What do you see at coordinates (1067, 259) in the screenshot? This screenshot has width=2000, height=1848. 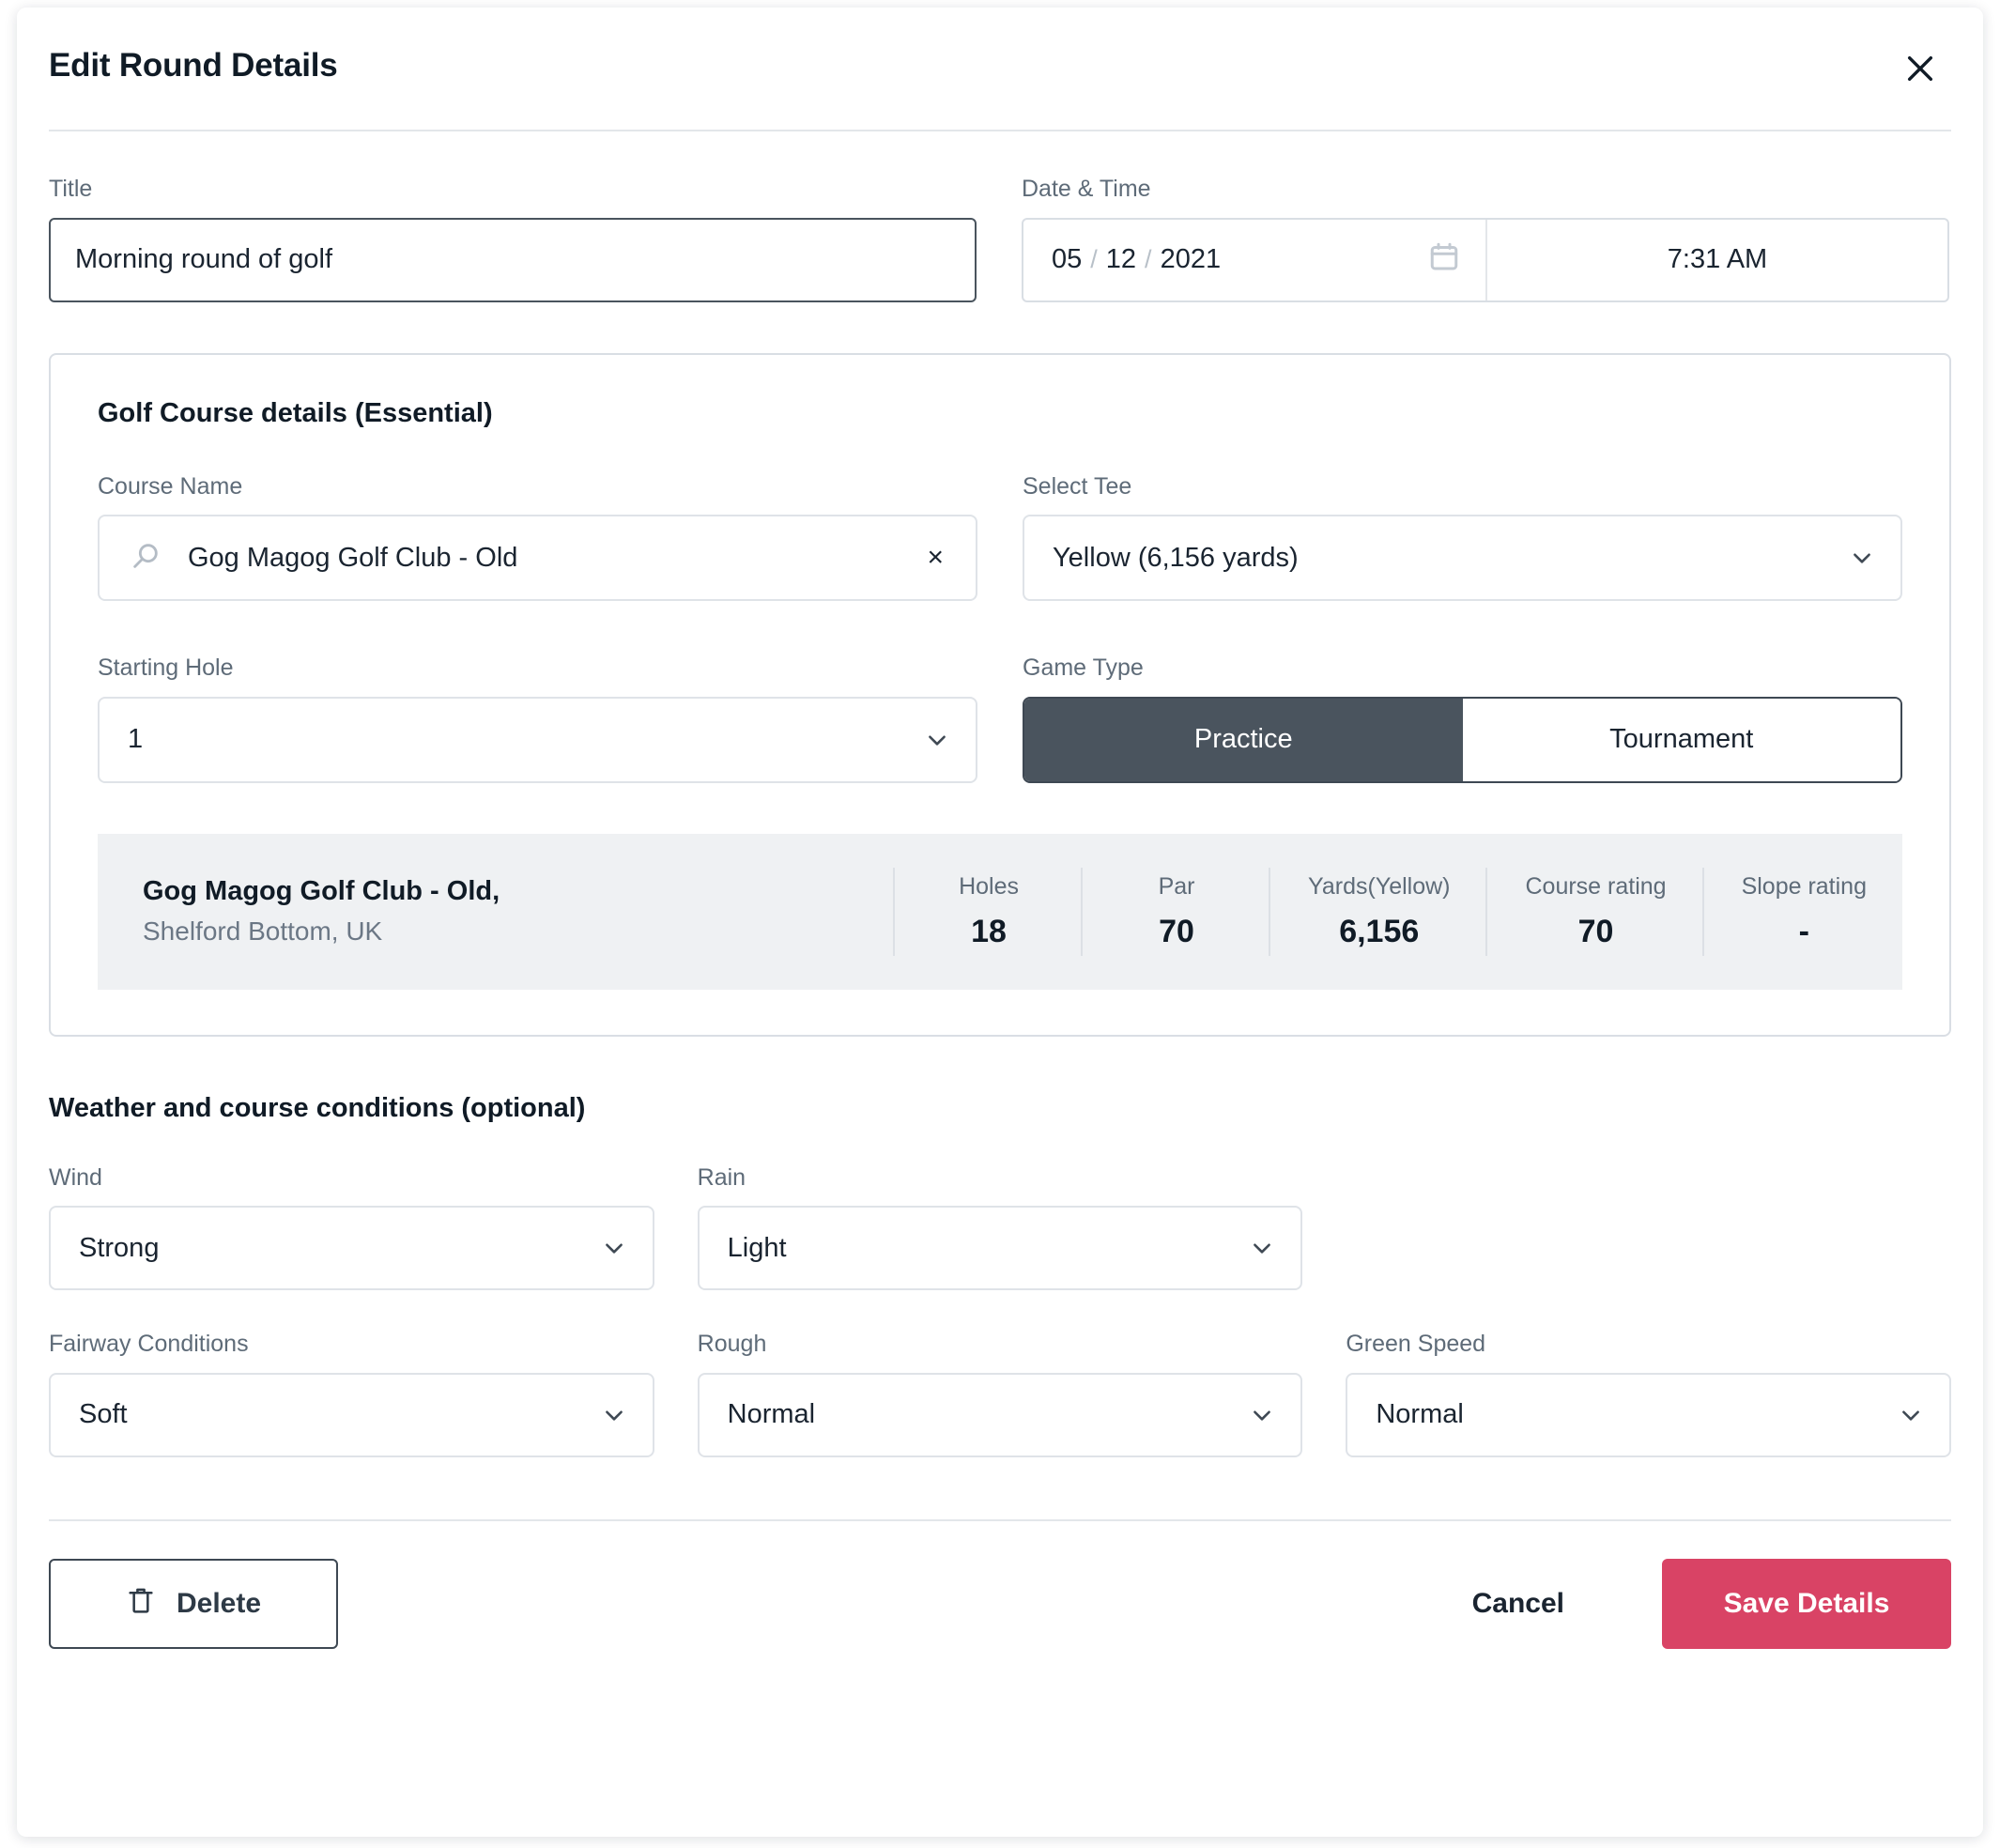 I see `date-month: 05` at bounding box center [1067, 259].